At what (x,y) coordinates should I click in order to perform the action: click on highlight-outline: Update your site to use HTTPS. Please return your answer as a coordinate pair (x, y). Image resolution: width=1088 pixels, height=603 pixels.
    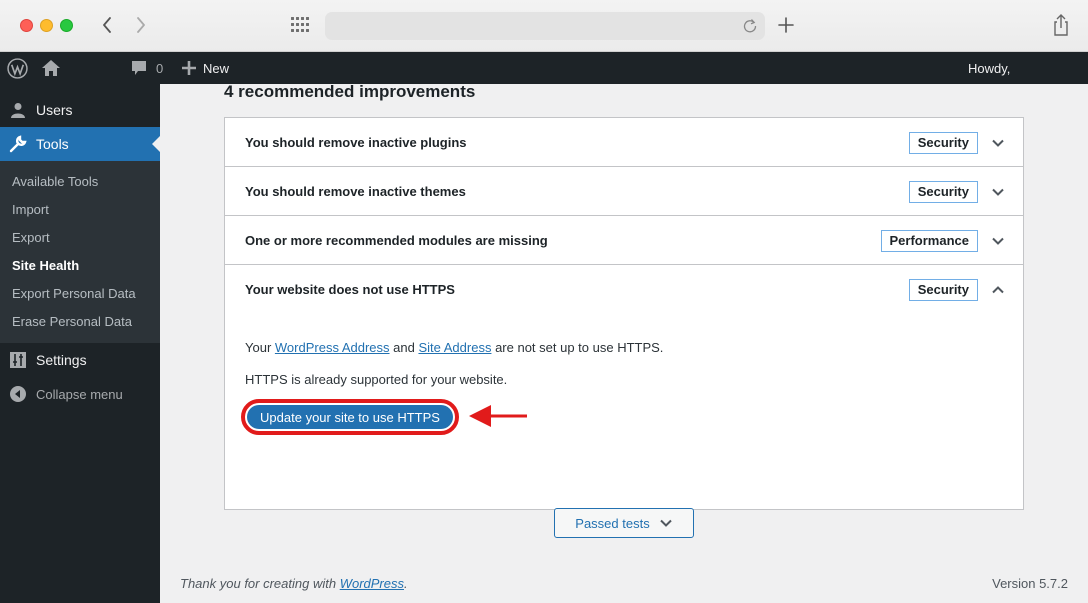
    Looking at the image, I should click on (350, 417).